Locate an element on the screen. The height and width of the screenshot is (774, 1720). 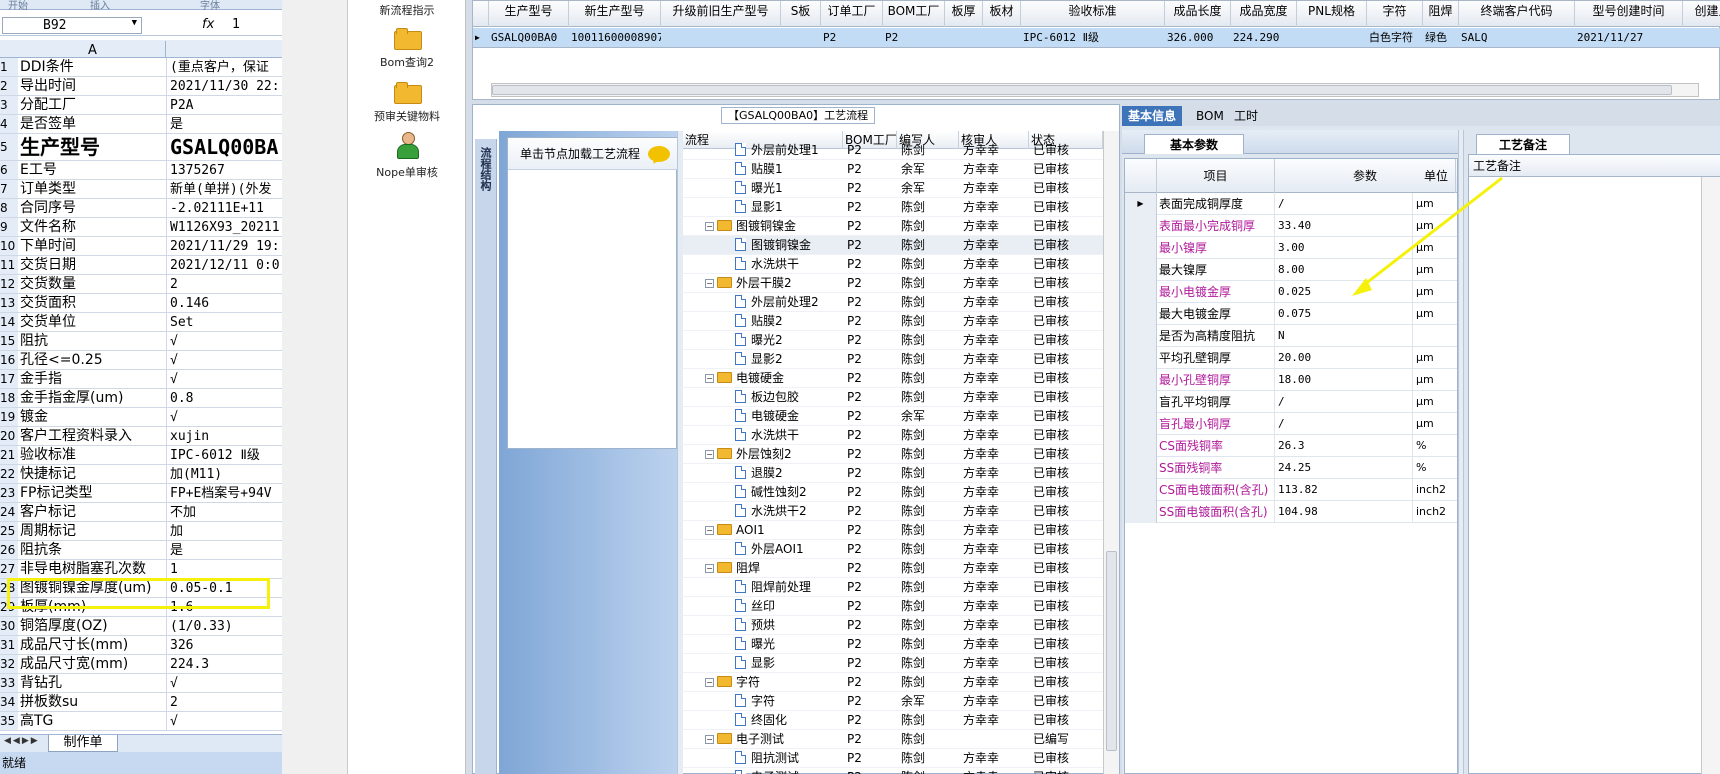
tab-process-notes: 工艺备注 is located at coordinates (1523, 144).